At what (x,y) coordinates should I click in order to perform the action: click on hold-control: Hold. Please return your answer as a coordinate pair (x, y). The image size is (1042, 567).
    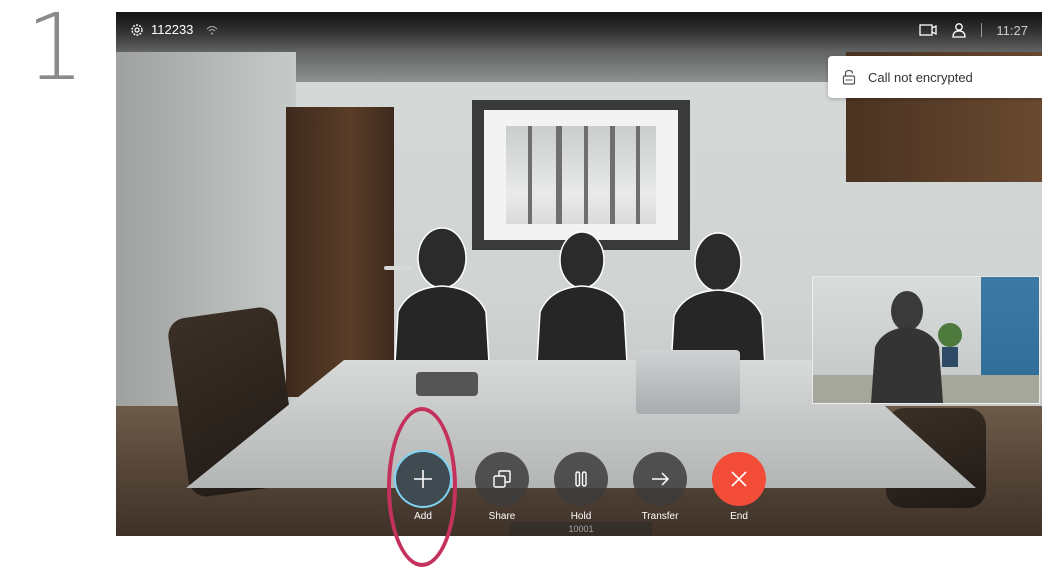
    Looking at the image, I should click on (581, 487).